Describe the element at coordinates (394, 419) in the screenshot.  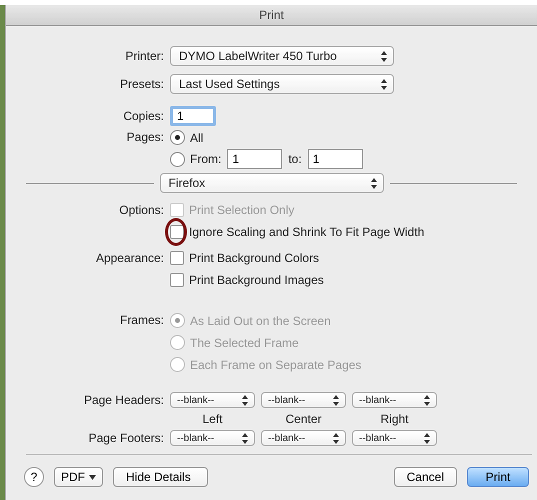
I see `column-label: Right` at that location.